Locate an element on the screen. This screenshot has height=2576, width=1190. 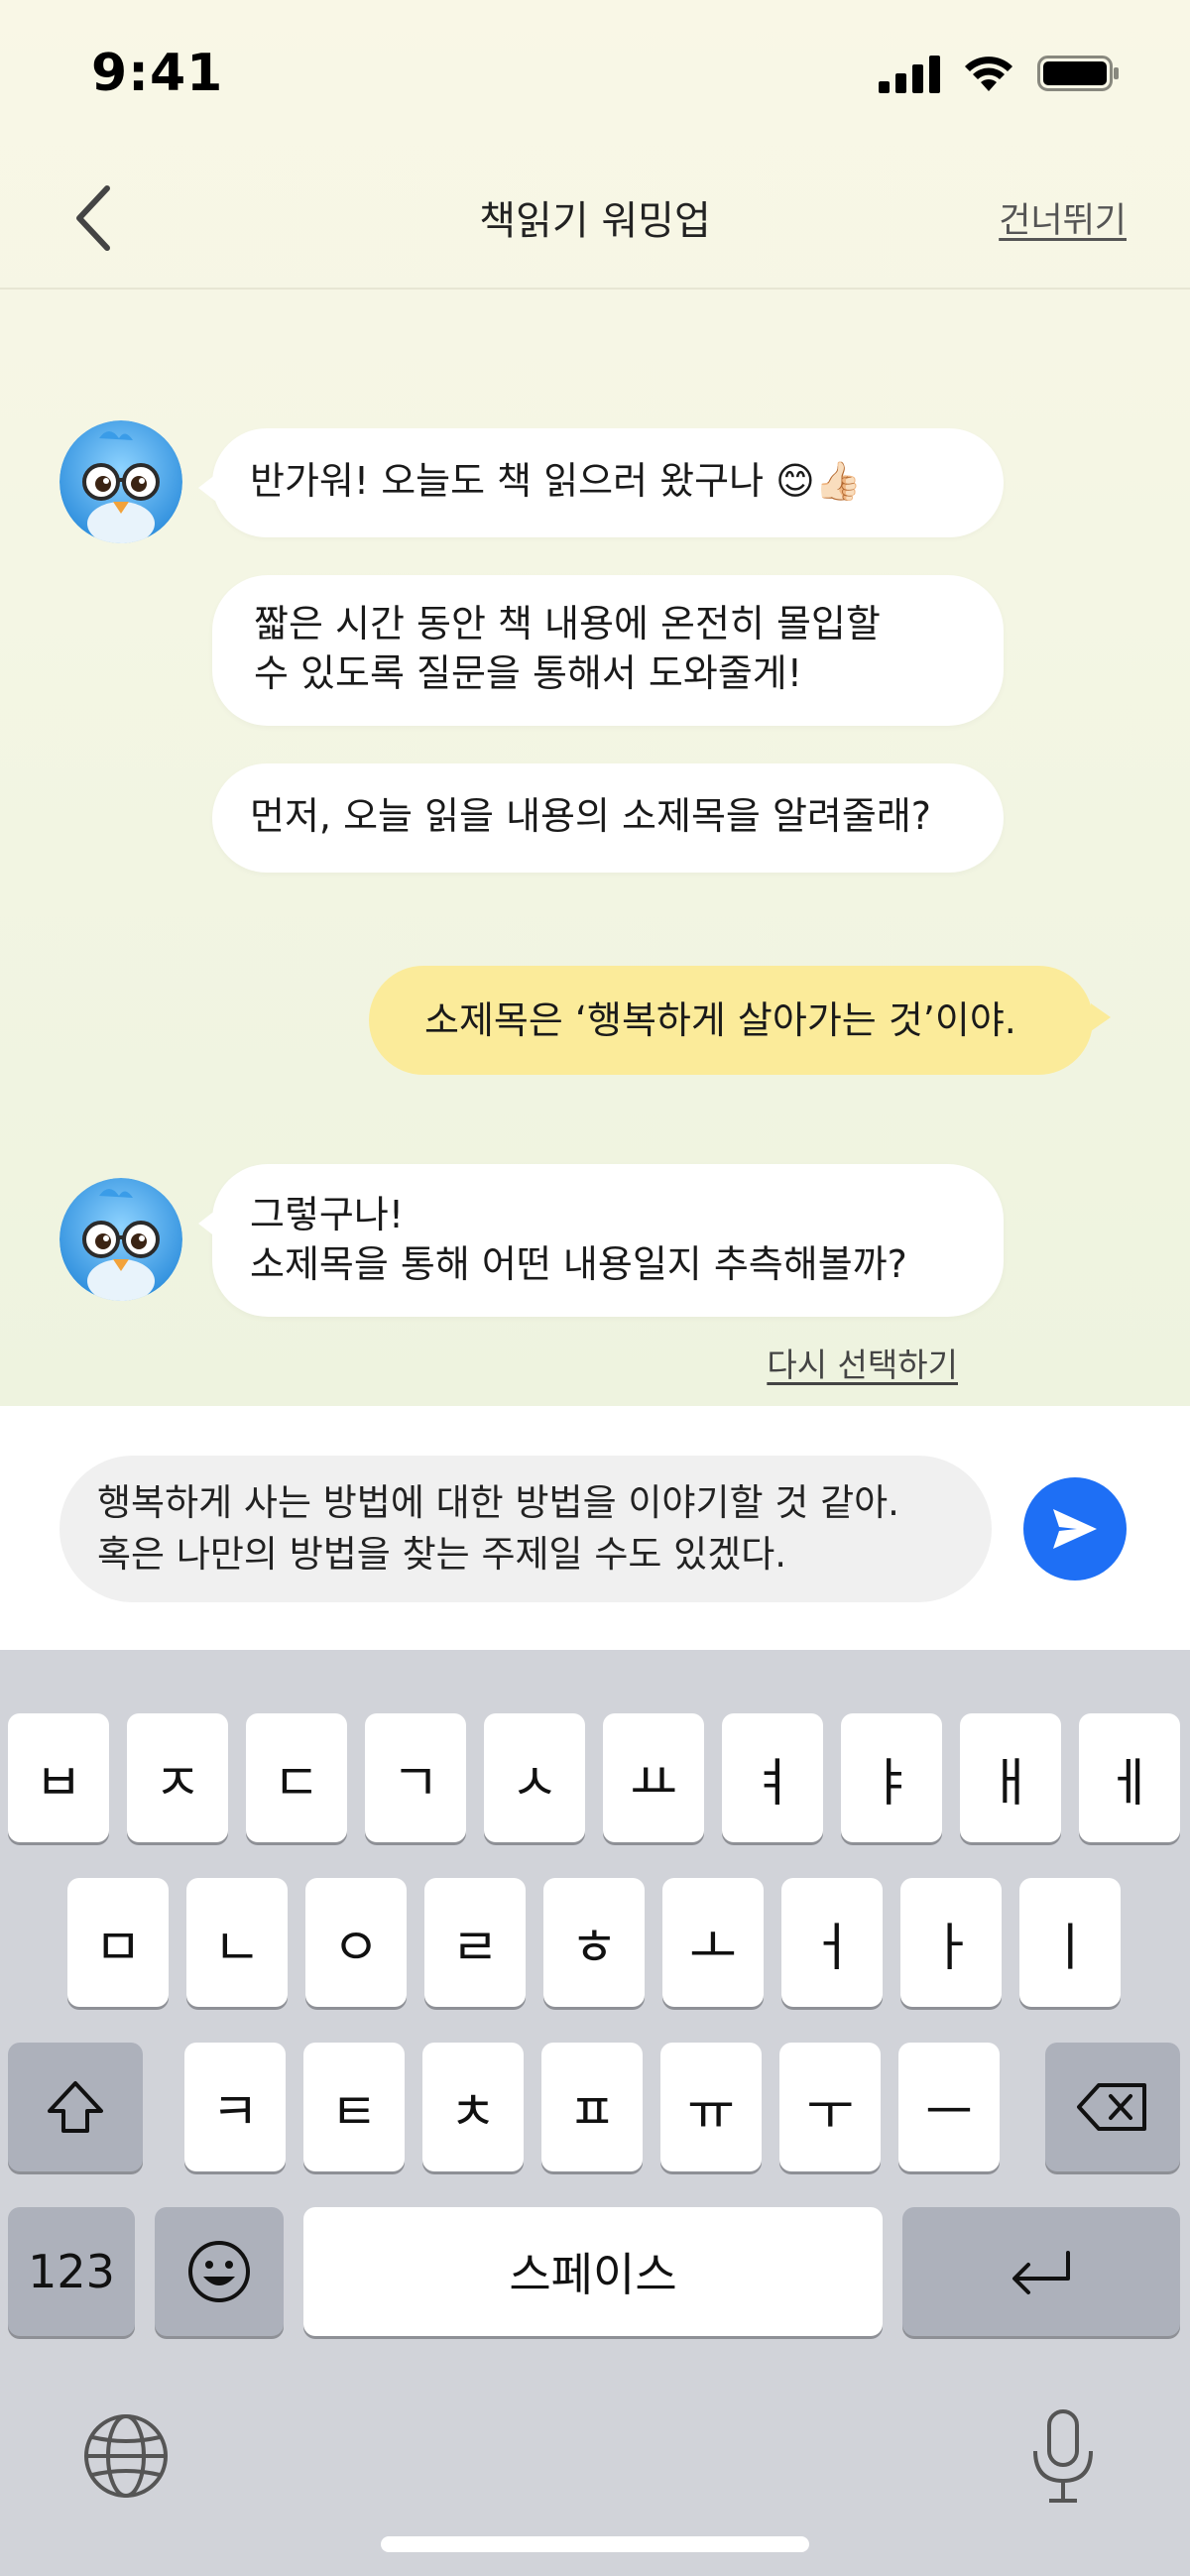
shift-icon is located at coordinates (75, 2107).